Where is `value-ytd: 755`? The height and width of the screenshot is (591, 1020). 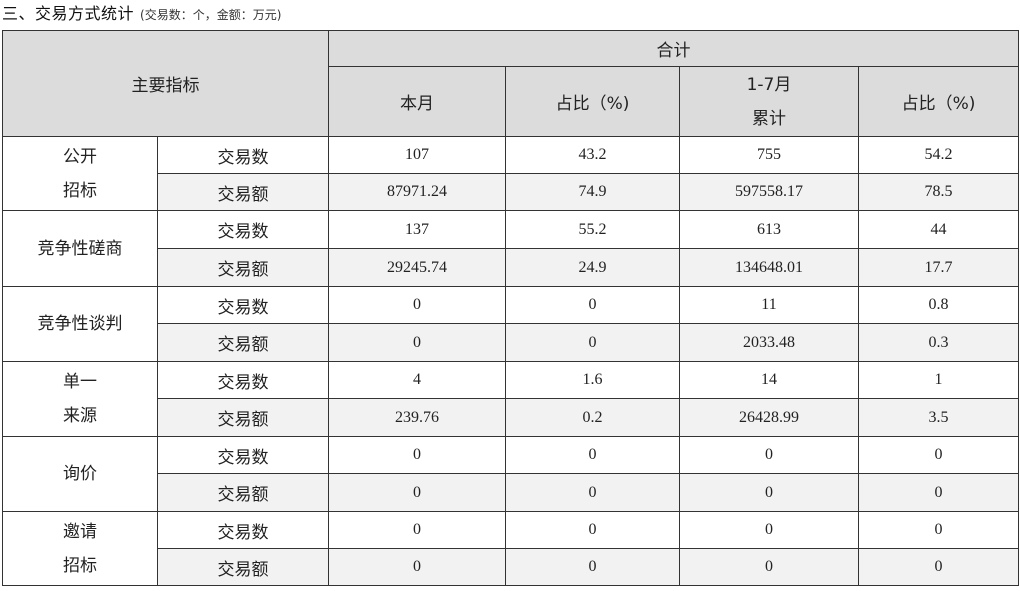 value-ytd: 755 is located at coordinates (769, 155).